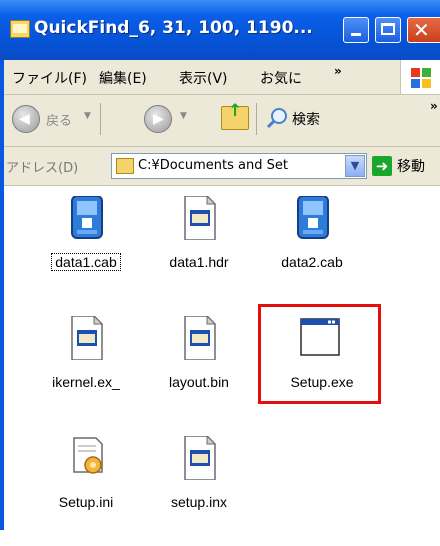  What do you see at coordinates (199, 502) in the screenshot?
I see `file-name: setup.inx` at bounding box center [199, 502].